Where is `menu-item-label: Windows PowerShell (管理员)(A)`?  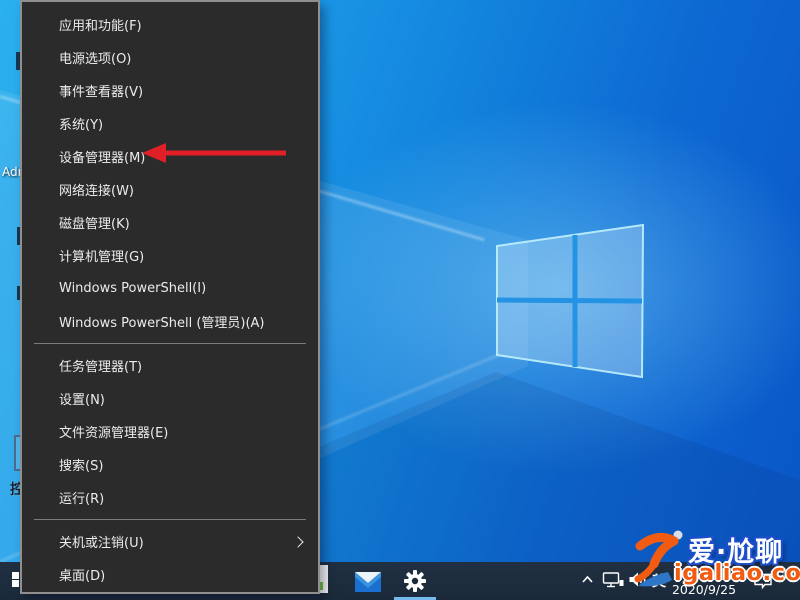
menu-item-label: Windows PowerShell (管理员)(A) is located at coordinates (162, 323).